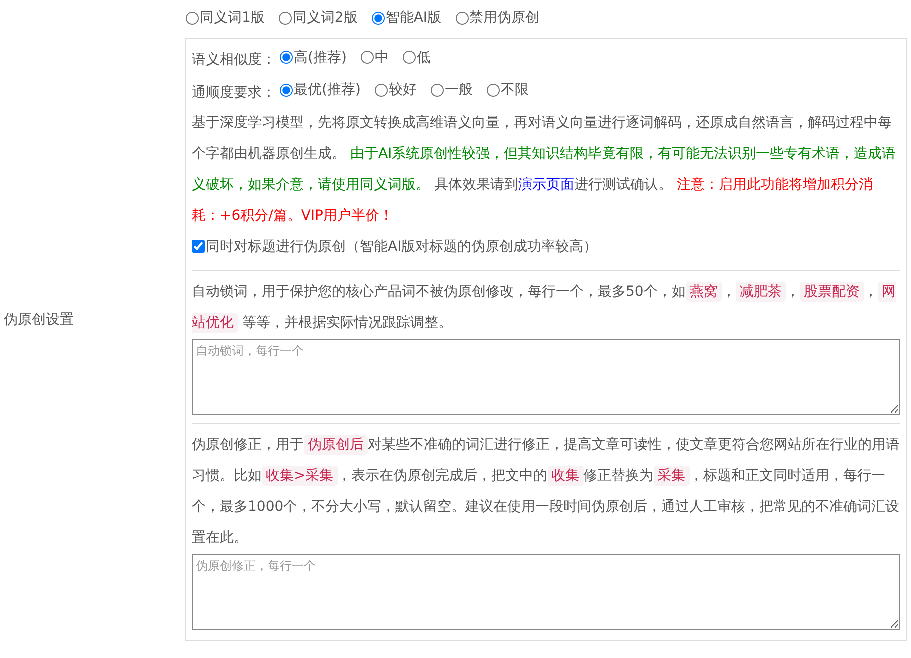 The width and height of the screenshot is (911, 658). I want to click on option-label: 一般, so click(458, 90).